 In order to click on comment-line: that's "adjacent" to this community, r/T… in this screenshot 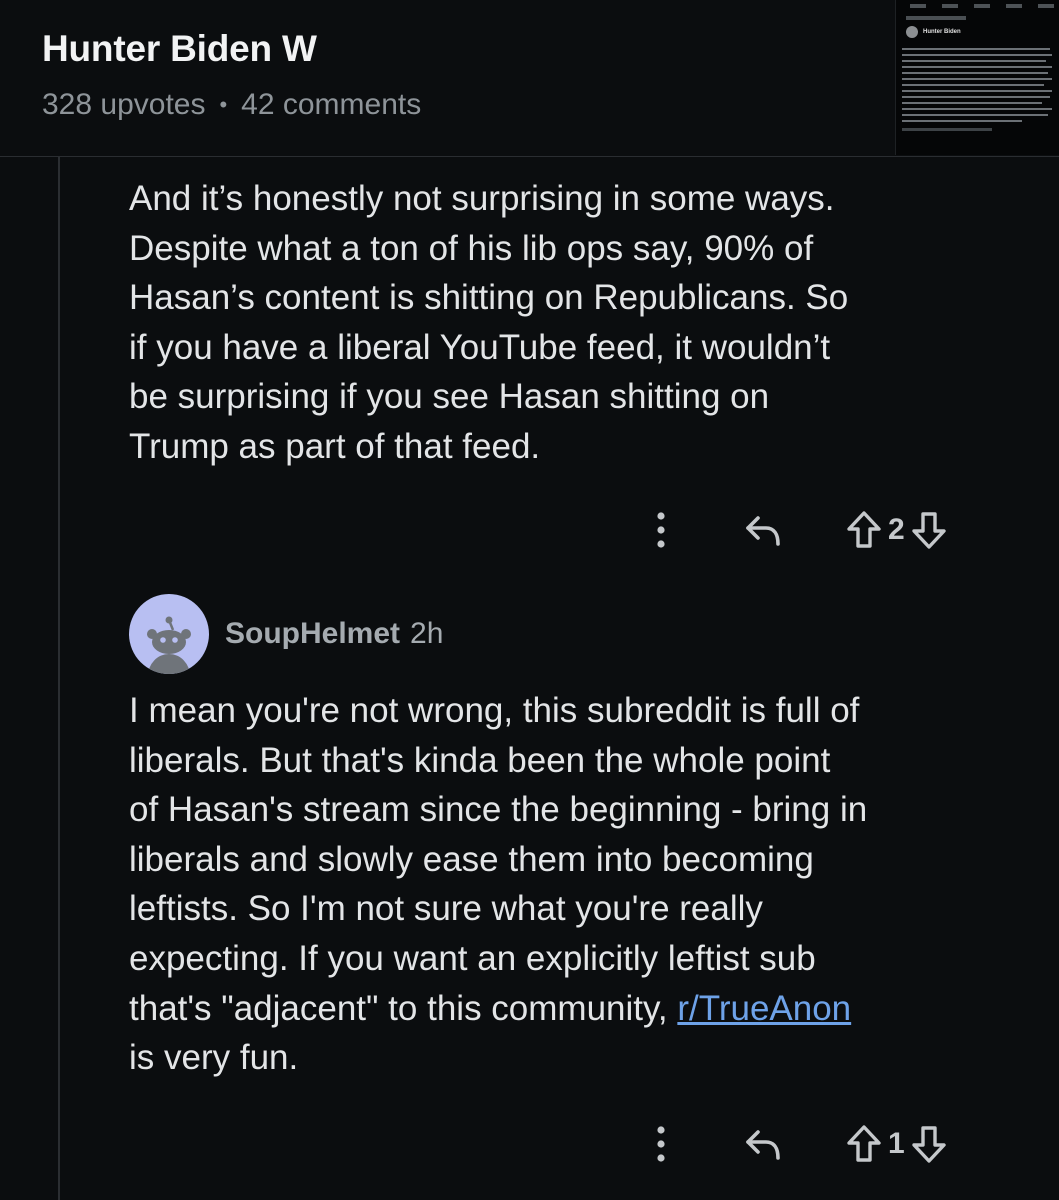, I will do `click(579, 1009)`.